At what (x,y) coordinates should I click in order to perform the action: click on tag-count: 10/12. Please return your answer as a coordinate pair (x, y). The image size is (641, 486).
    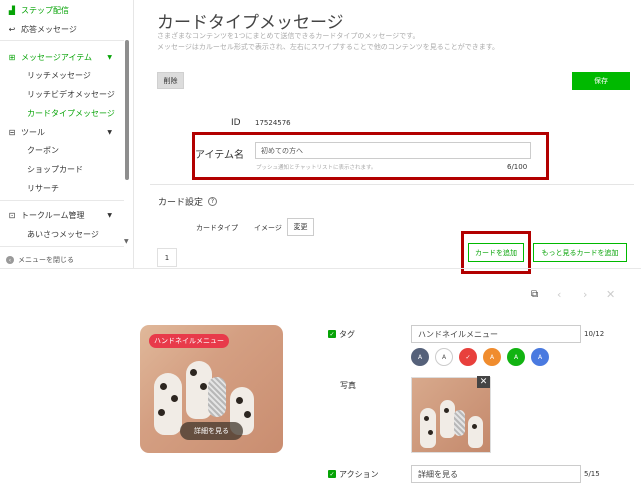
    Looking at the image, I should click on (594, 334).